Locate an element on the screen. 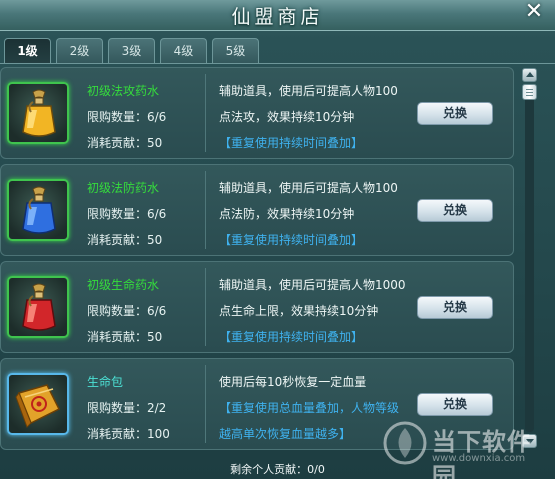 This screenshot has height=479, width=555. item-description: 点法攻，效果持续10分钟 is located at coordinates (287, 117).